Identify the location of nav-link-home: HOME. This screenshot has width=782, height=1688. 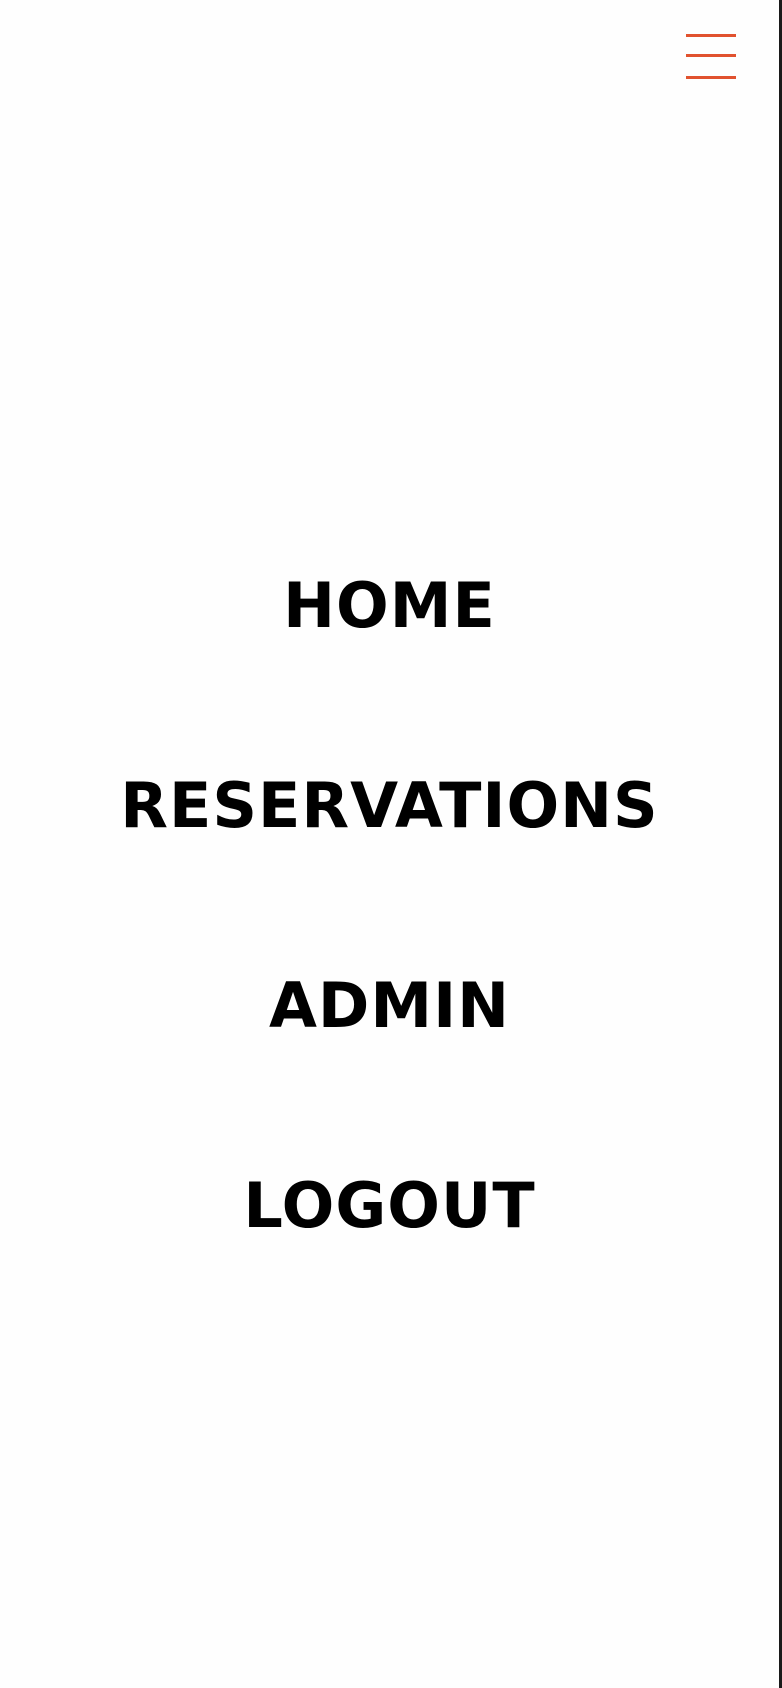
(389, 606).